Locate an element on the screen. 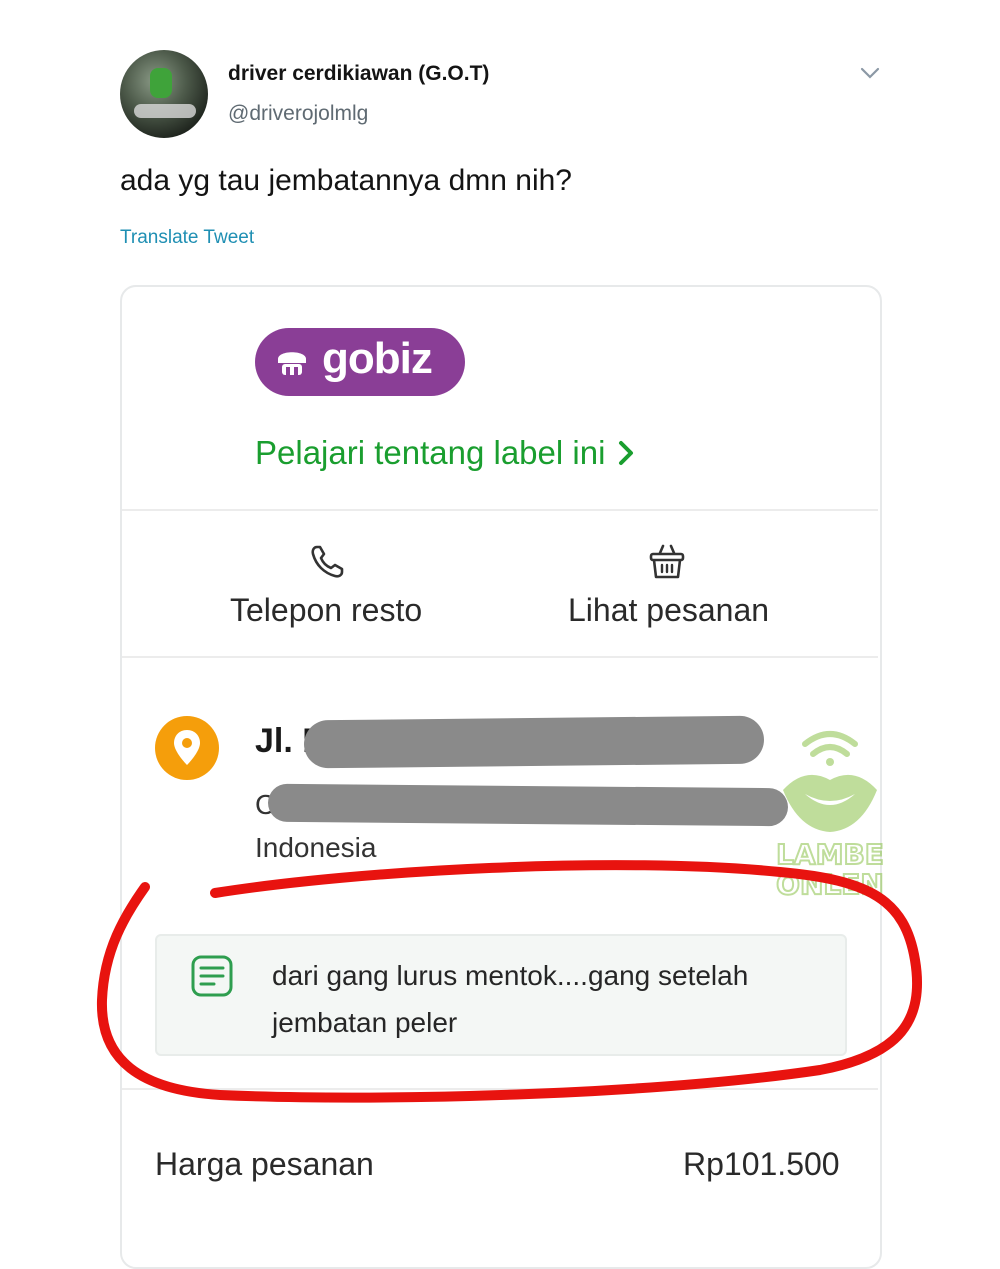 This screenshot has height=1269, width=1000. chevron-down-icon is located at coordinates (870, 73).